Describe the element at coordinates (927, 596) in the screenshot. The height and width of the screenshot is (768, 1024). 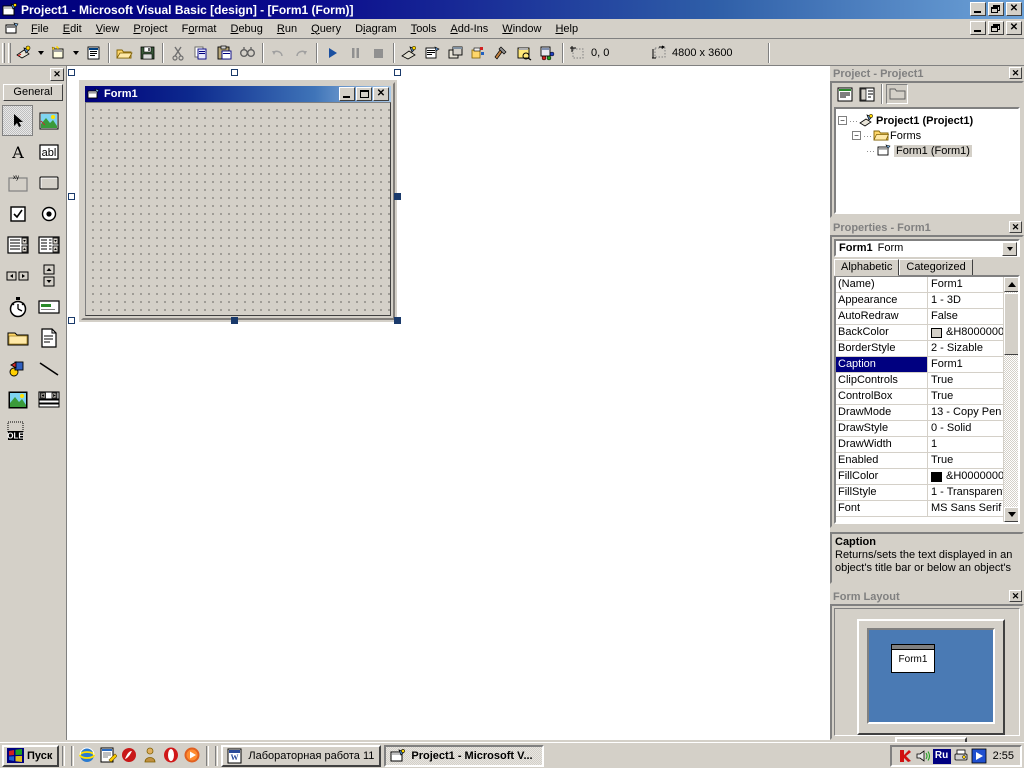
I see `form-layout-title-bar: Form Layout ✕` at that location.